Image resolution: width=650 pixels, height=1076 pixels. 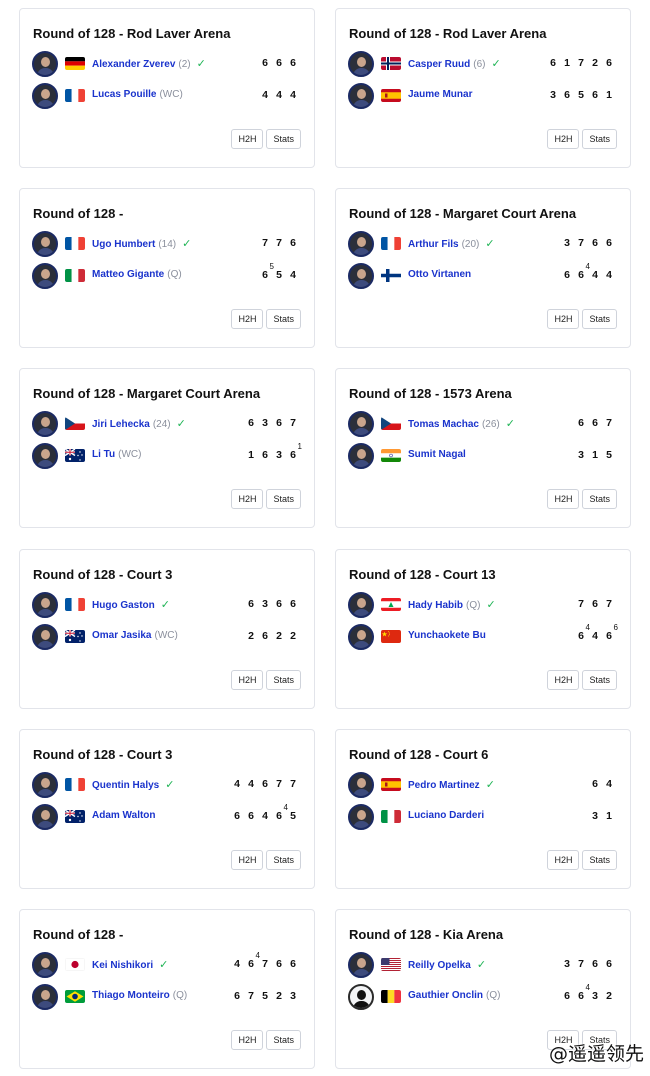 I want to click on player-name-link: Otto Virtanen, so click(x=439, y=274).